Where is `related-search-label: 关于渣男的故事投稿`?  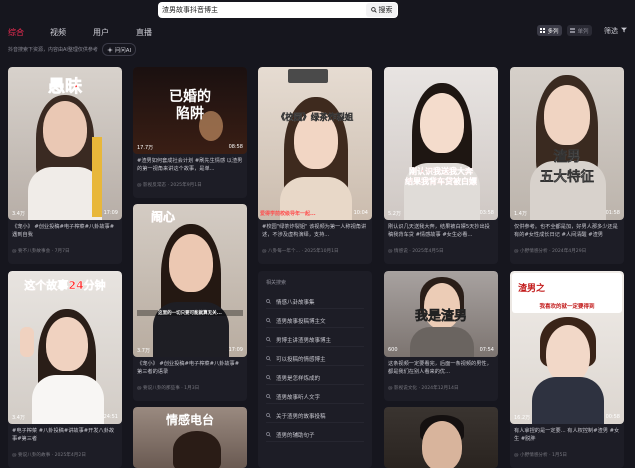
related-search-label: 关于渣男的故事投稿 is located at coordinates (301, 416).